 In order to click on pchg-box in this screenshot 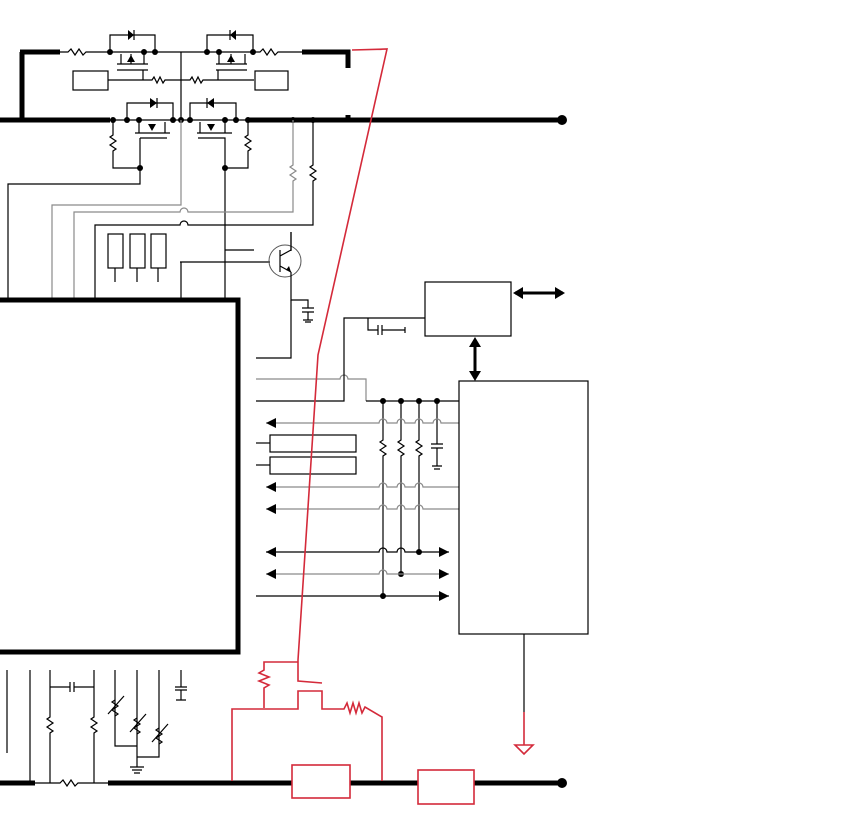, I will do `click(90, 80)`.